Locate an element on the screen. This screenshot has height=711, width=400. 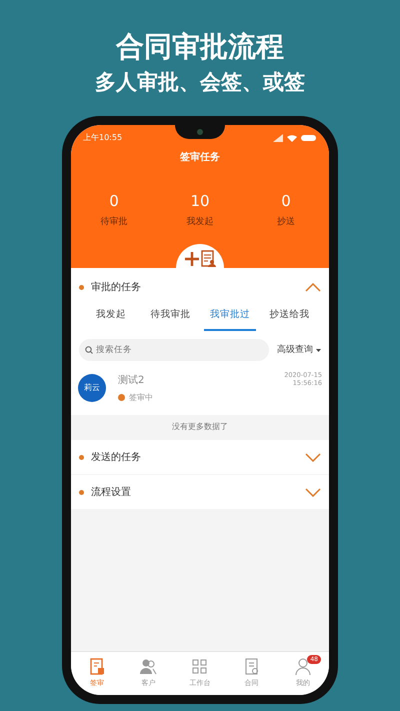
promo-subtitle: 多人审批、会签、或签 is located at coordinates (200, 82).